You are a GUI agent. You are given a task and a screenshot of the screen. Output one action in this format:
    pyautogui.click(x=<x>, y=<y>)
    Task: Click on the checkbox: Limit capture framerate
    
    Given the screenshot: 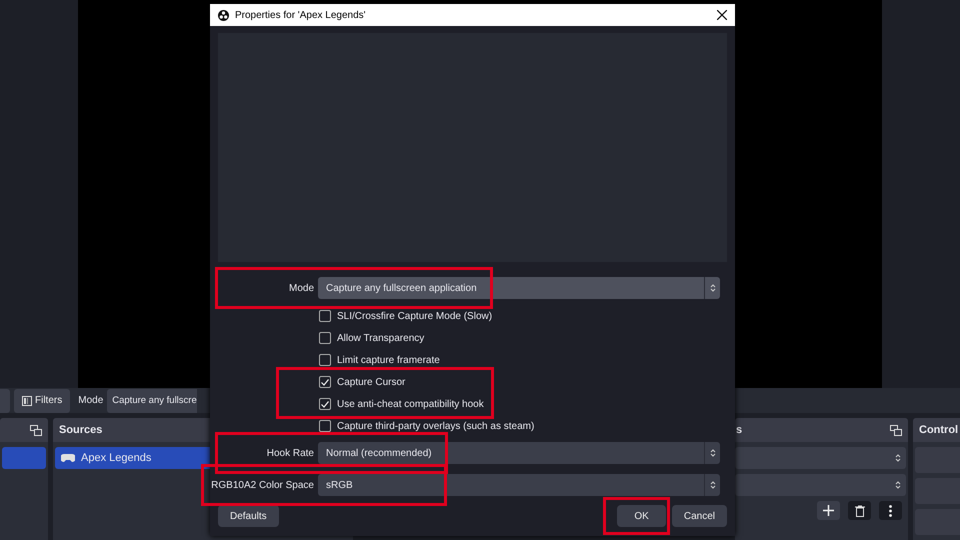 What is the action you would take?
    pyautogui.click(x=379, y=360)
    